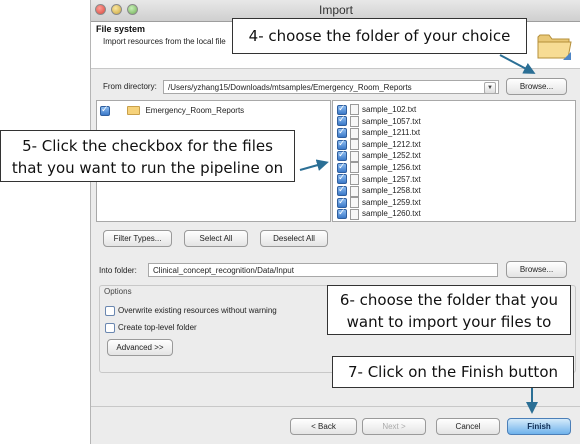  Describe the element at coordinates (314, 165) in the screenshot. I see `arrow-to-files` at that location.